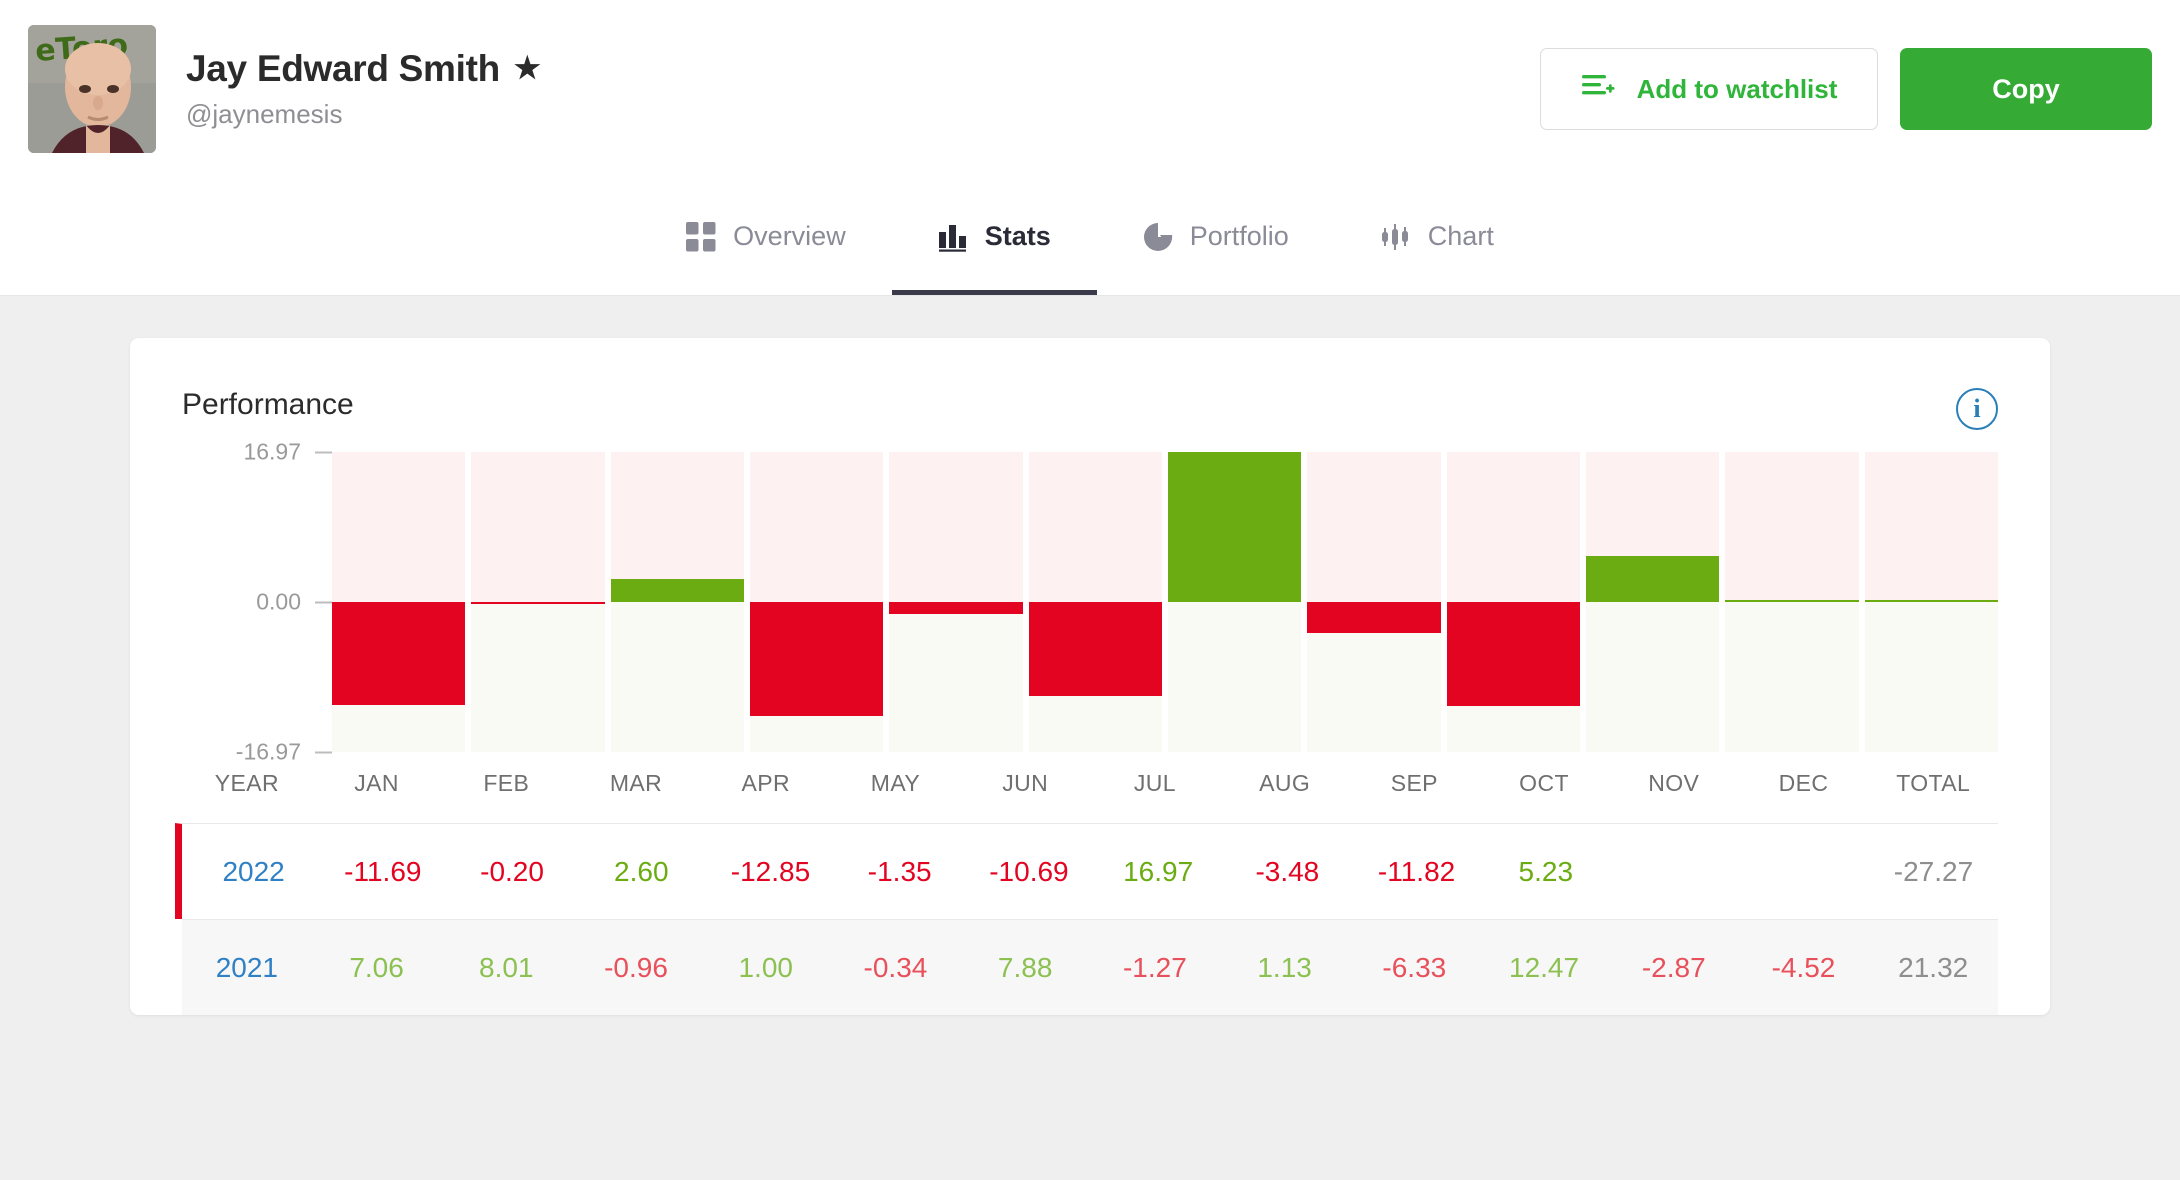  I want to click on y-axis-tick-label: 0.00, so click(278, 601).